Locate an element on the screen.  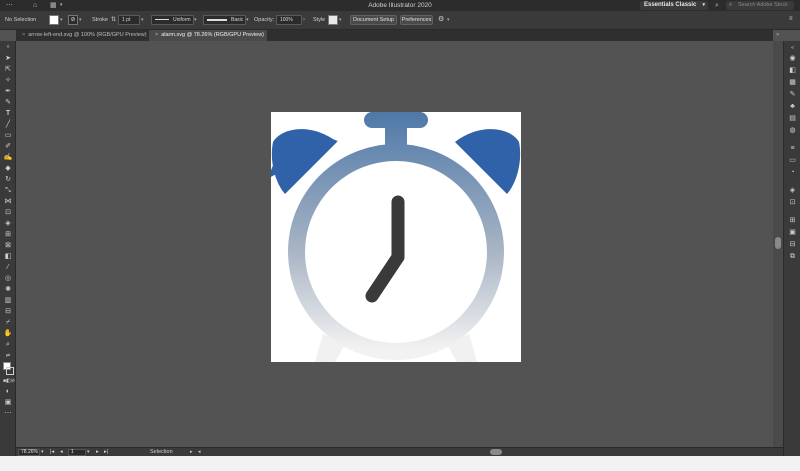
preferences-button: Preferences is located at coordinates (416, 20).